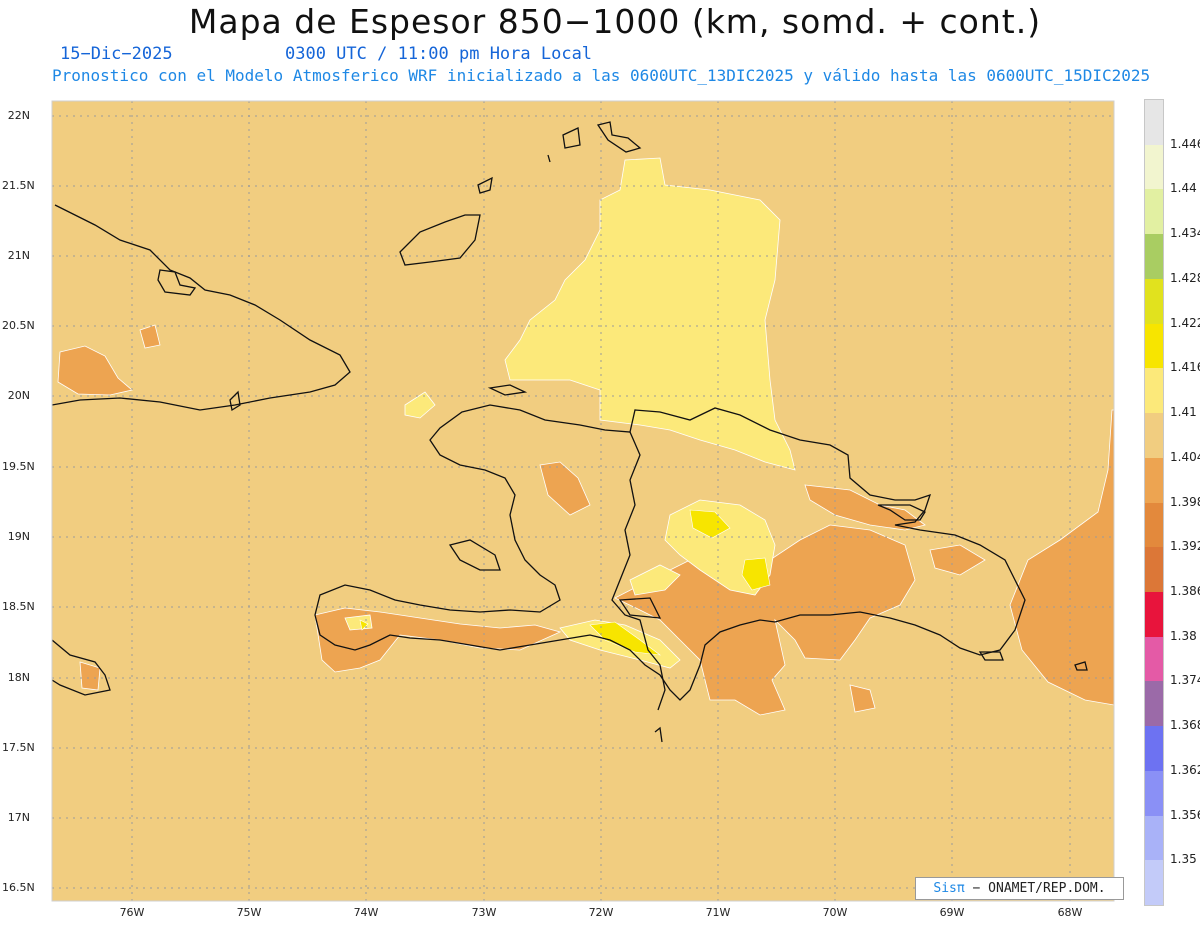 The width and height of the screenshot is (1200, 927). What do you see at coordinates (601, 912) in the screenshot?
I see `lon-label-72w: 72W` at bounding box center [601, 912].